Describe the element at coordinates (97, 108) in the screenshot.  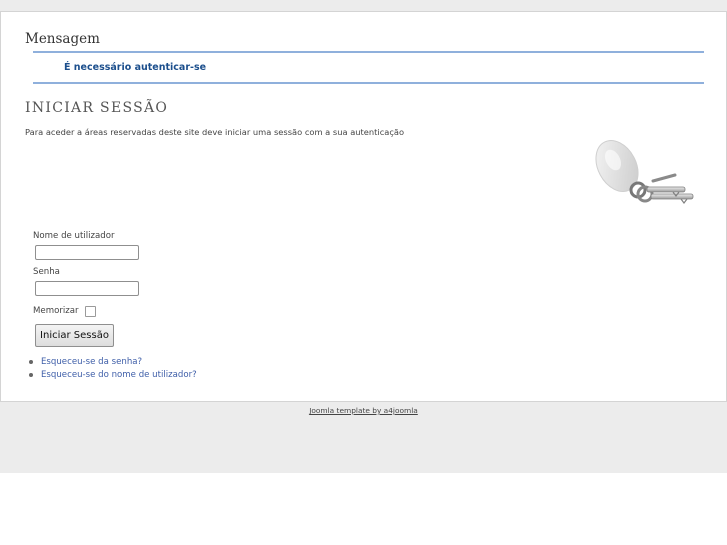
I see `page-title: INICIAR SESSÃO` at that location.